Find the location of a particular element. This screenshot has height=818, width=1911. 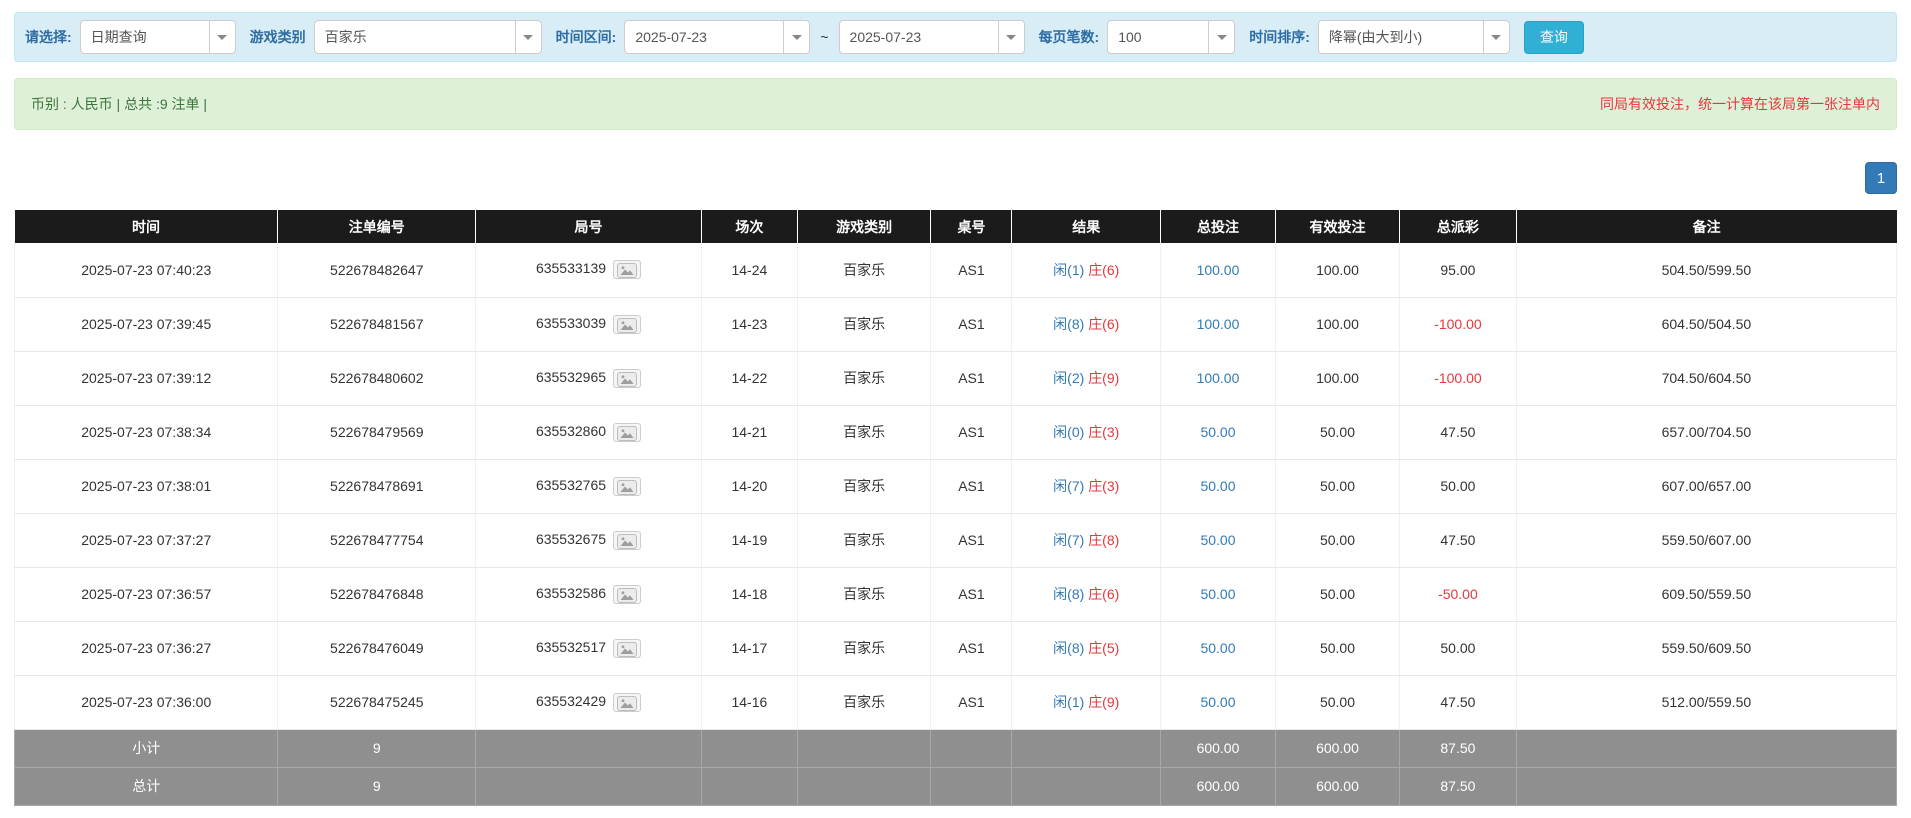

bet-id-cell: 522678480602 is located at coordinates (377, 378).